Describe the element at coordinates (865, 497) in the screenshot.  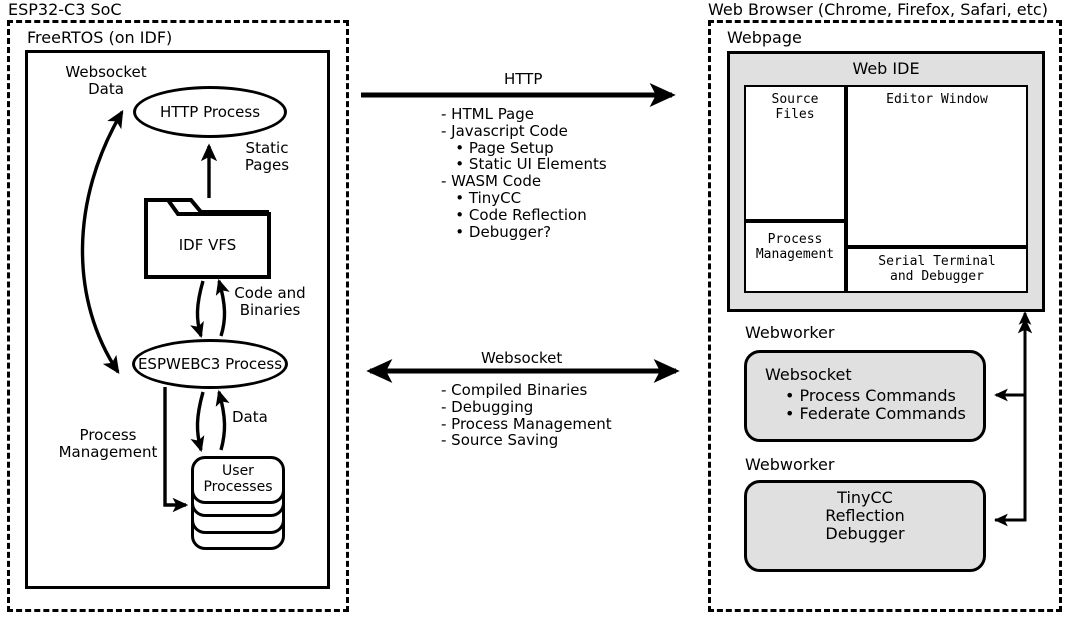
I see `worker-two-line: TinyCC` at that location.